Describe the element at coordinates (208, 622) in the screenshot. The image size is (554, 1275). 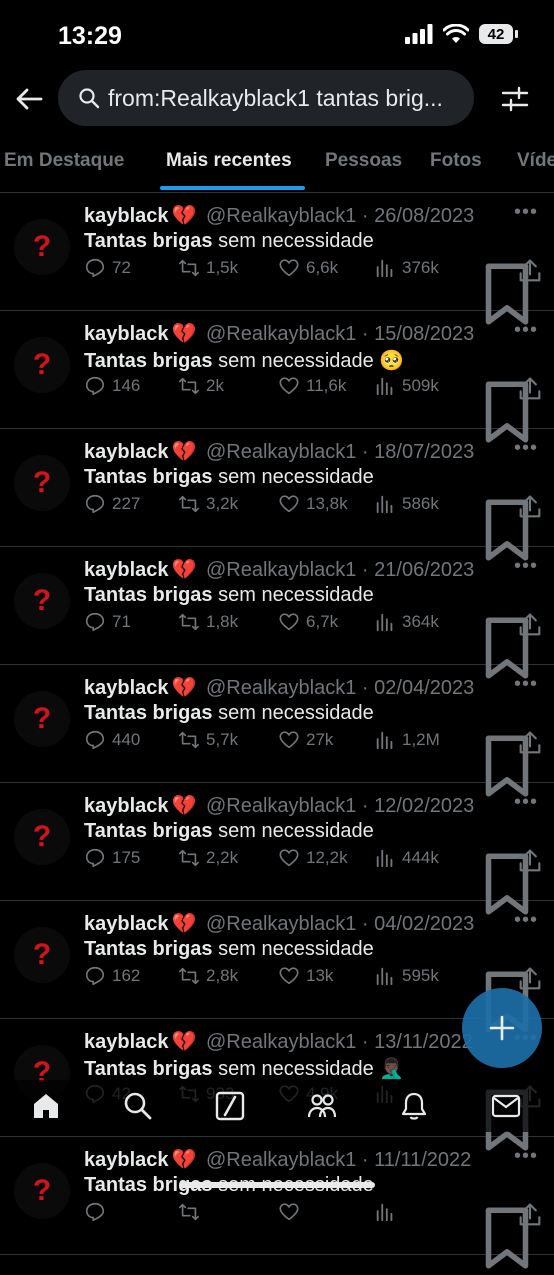
I see `retweet-button: 1,8k` at that location.